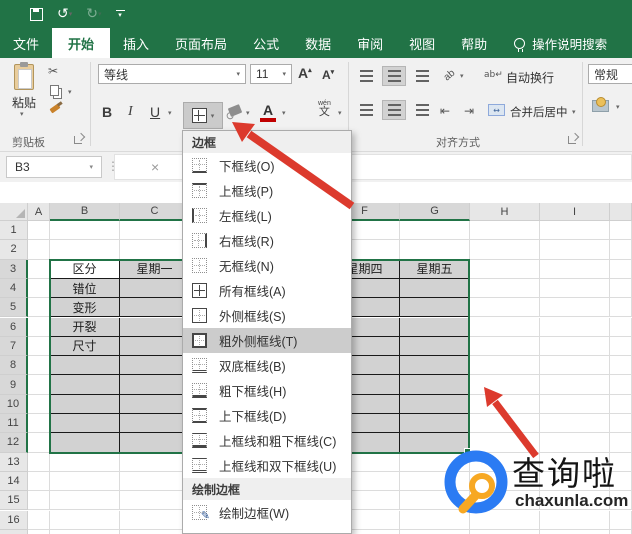  I want to click on paste-icon, so click(24, 76).